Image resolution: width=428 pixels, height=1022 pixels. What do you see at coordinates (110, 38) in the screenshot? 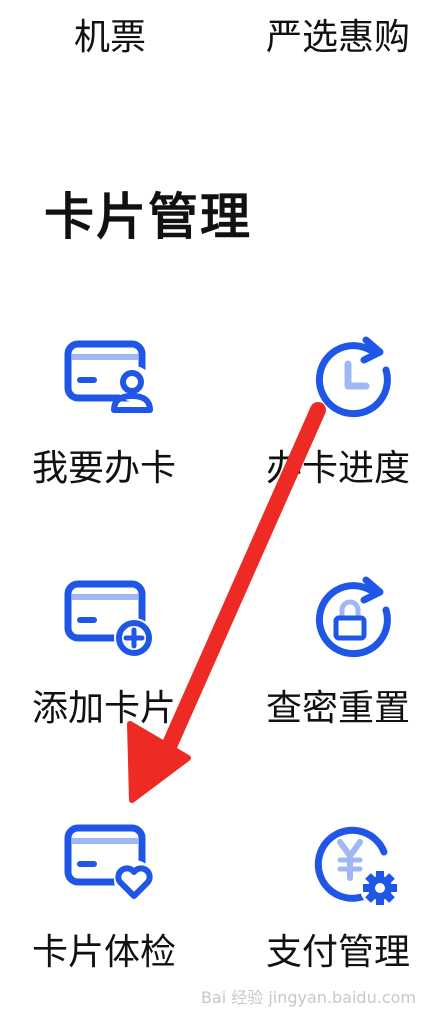
I see `flight-service-label: 机票` at bounding box center [110, 38].